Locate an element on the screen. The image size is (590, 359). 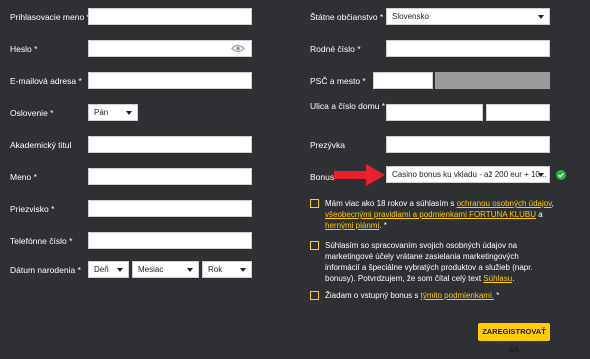
firstname-input is located at coordinates (170, 176).